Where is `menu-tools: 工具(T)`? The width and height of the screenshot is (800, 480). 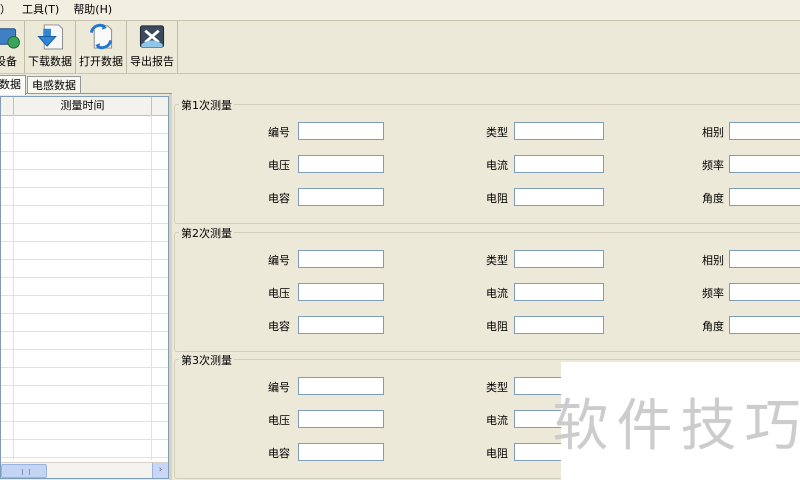 menu-tools: 工具(T) is located at coordinates (40, 10).